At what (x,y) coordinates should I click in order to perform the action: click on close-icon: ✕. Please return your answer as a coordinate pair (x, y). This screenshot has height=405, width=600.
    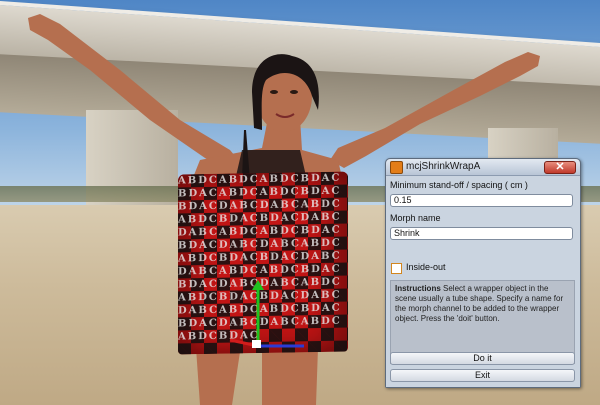
    Looking at the image, I should click on (560, 167).